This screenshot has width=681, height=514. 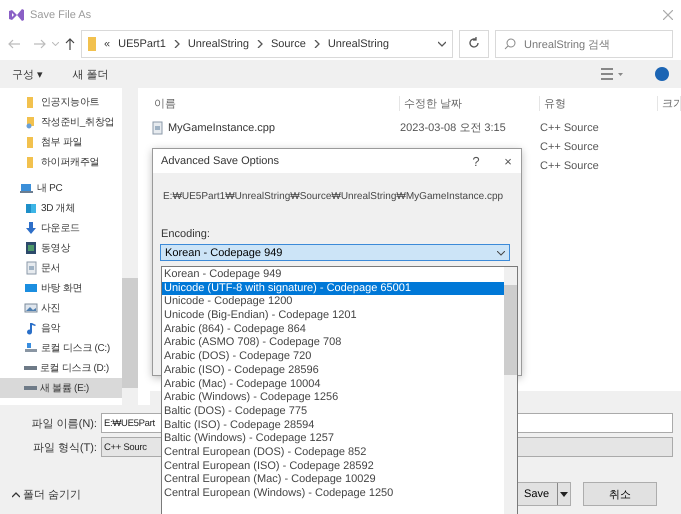 I want to click on file-path: E:₩UE5Part1₩UnrealString₩Source₩UnrealString₩MyGameInstance.cpp, so click(x=333, y=196).